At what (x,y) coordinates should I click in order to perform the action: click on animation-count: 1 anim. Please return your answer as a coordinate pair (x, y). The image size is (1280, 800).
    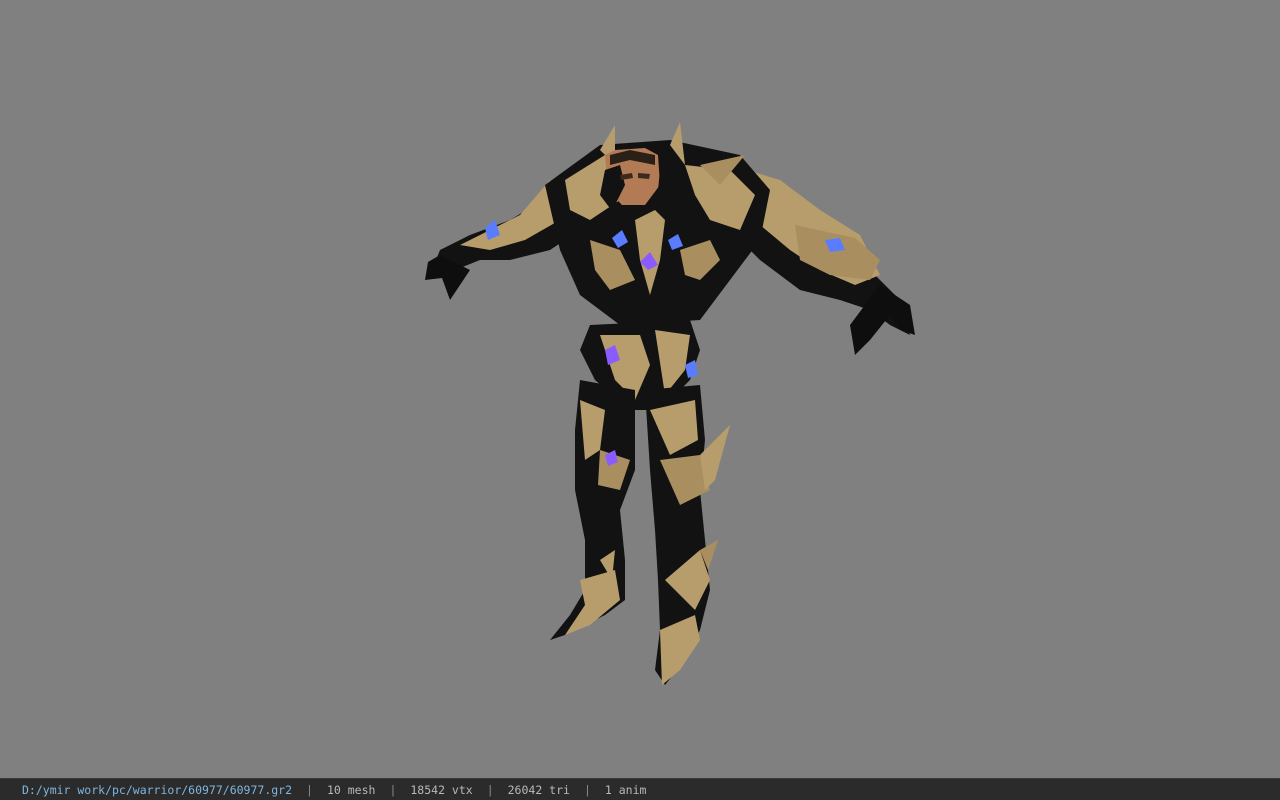
    Looking at the image, I should click on (625, 789).